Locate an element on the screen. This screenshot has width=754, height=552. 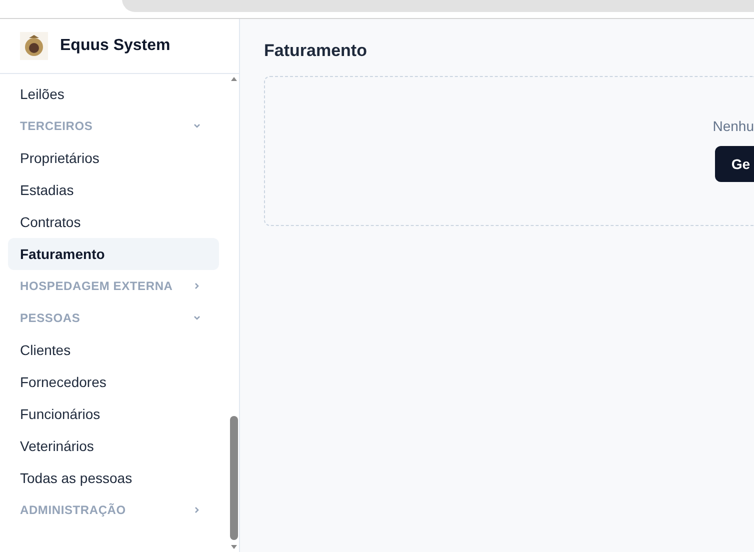
sidebar-item: Funcionários is located at coordinates (113, 414).